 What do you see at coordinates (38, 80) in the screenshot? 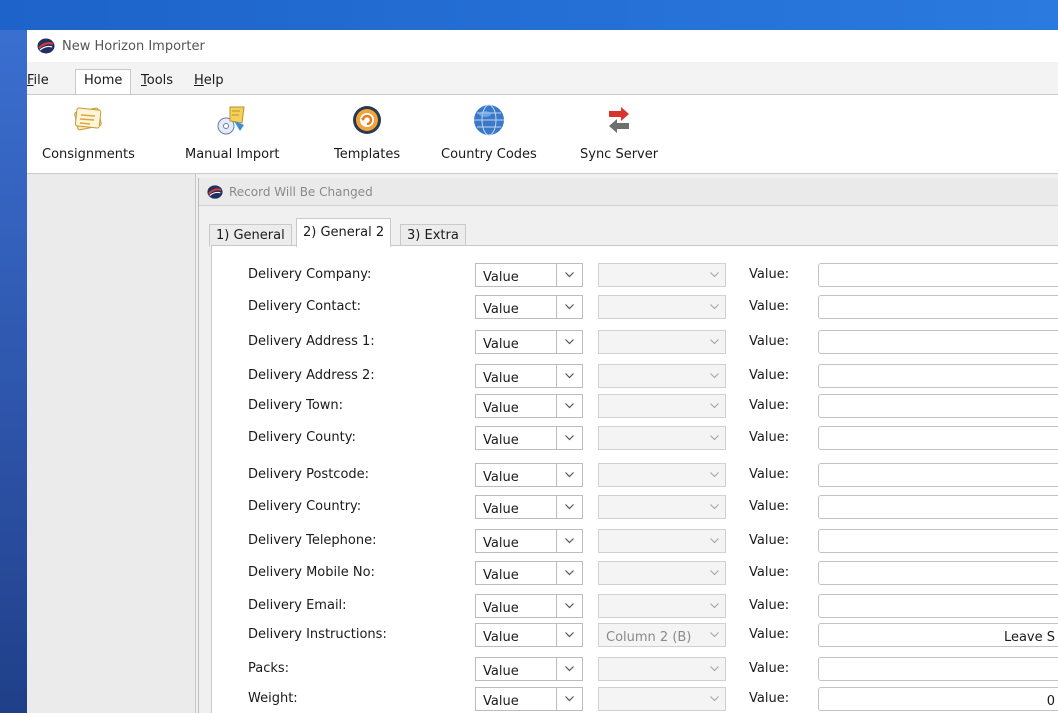
I see `menu-file: File` at bounding box center [38, 80].